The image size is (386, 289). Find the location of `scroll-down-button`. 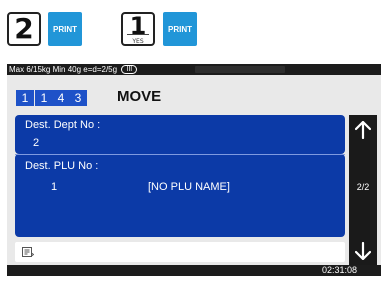

scroll-down-button is located at coordinates (363, 251).